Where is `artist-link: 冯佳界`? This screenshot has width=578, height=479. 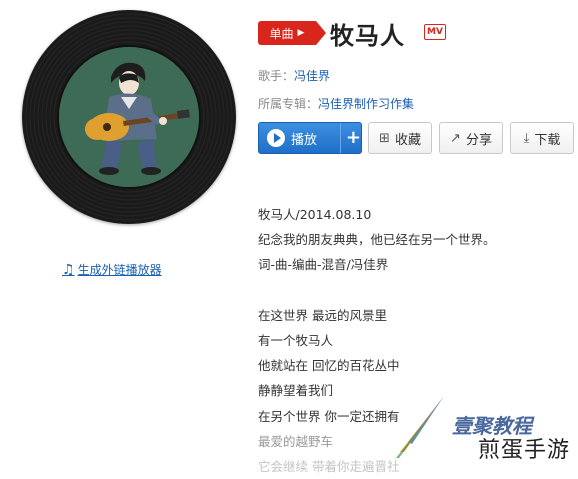
artist-link: 冯佳界 is located at coordinates (312, 76).